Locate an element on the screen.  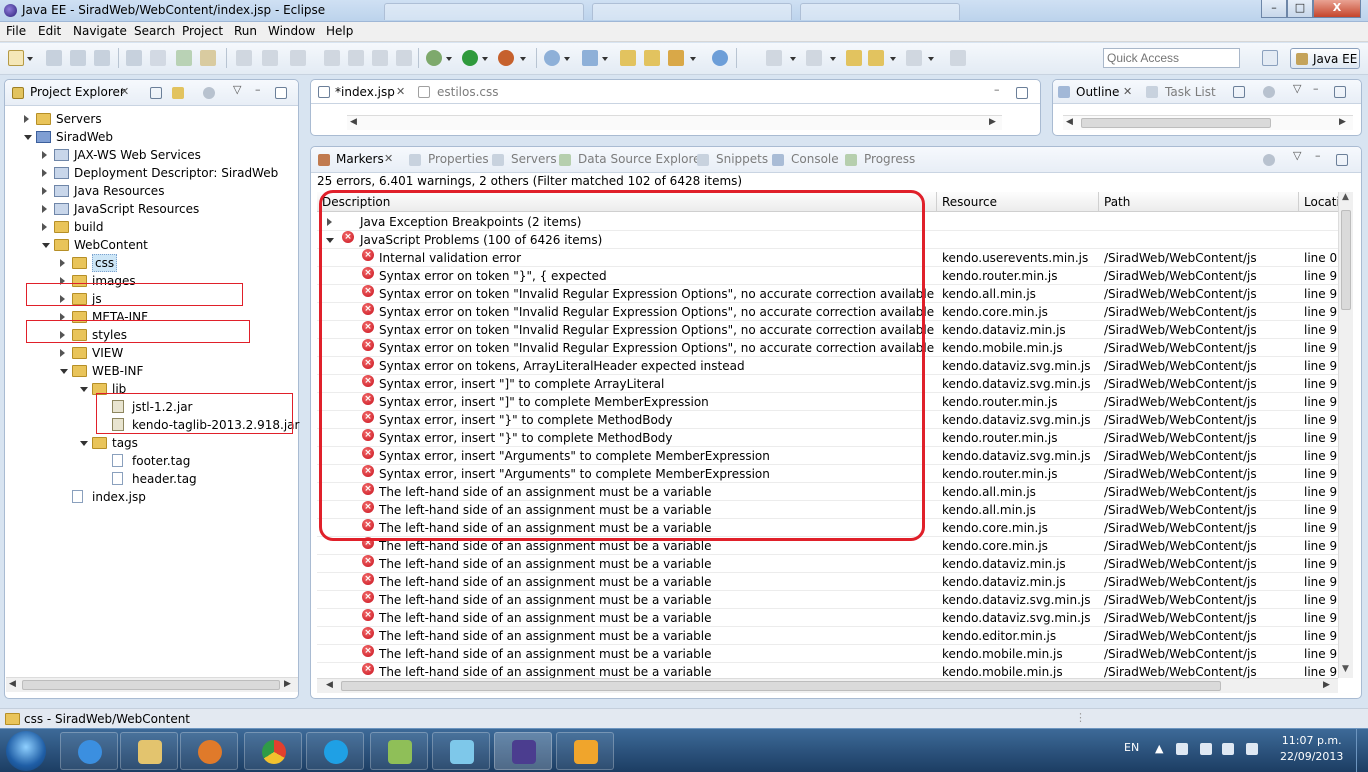
column-resource: Resource is located at coordinates (969, 202).